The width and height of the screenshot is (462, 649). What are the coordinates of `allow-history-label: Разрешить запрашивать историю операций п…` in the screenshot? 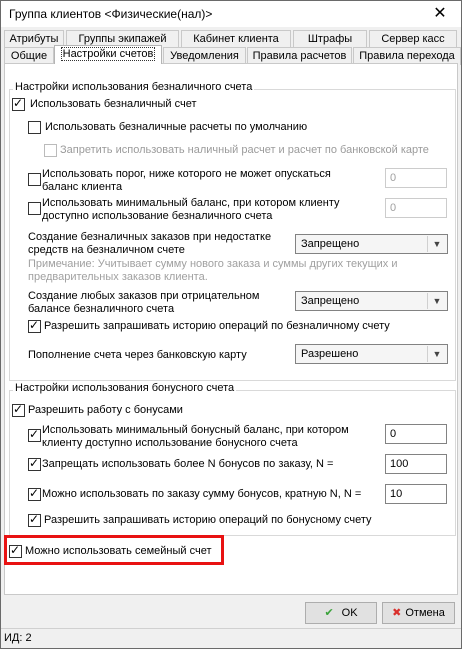 It's located at (217, 326).